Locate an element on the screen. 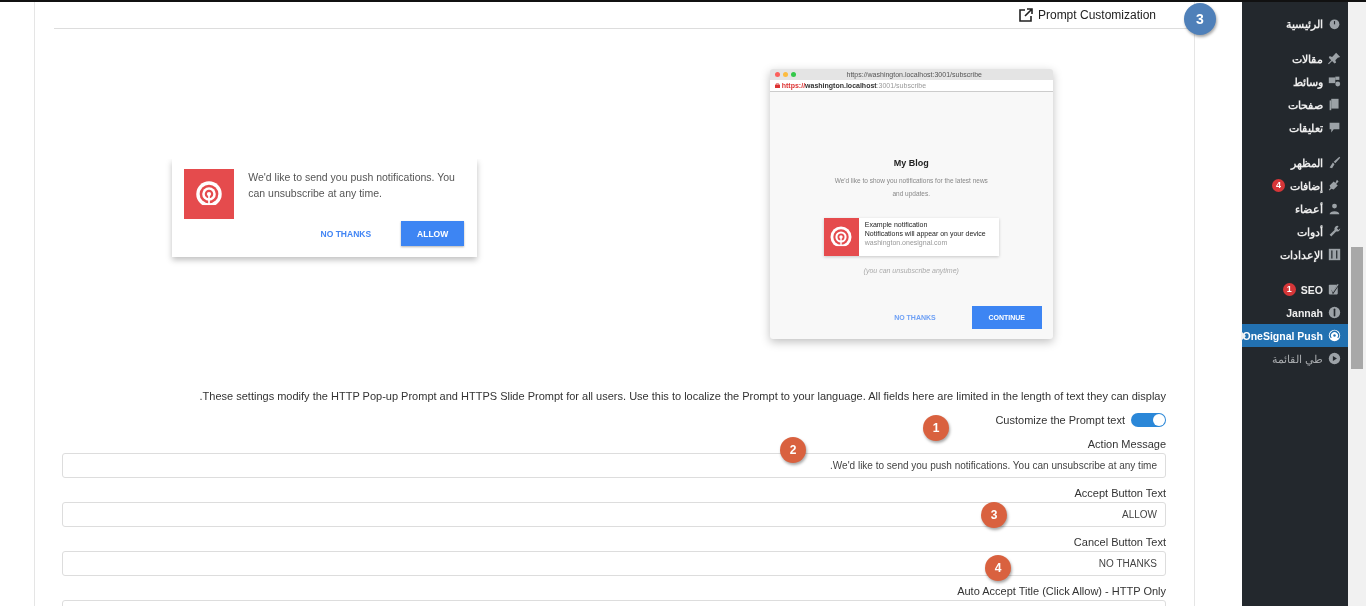  minimize-dot is located at coordinates (785, 74).